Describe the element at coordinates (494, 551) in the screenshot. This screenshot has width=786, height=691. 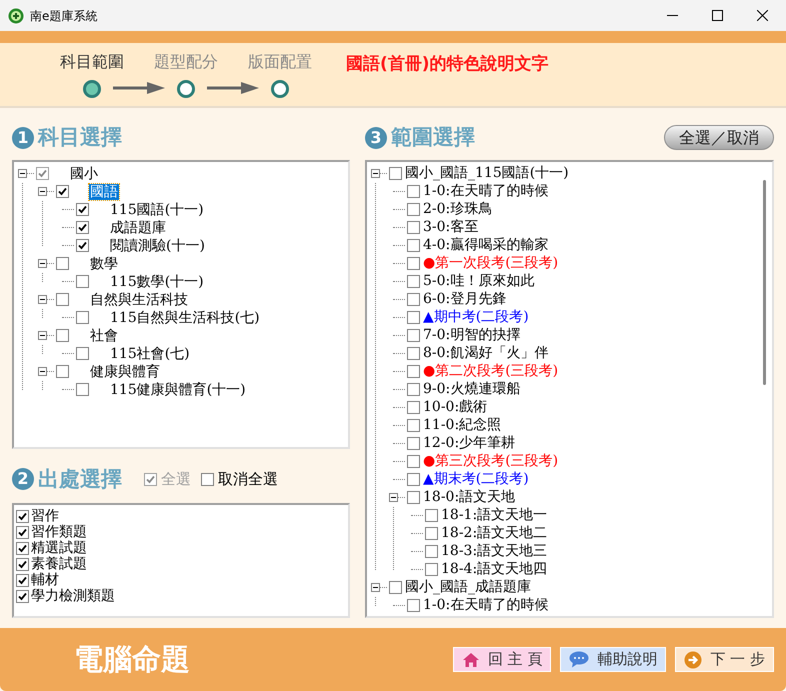
I see `tree-item: 18-3:語文天地三` at that location.